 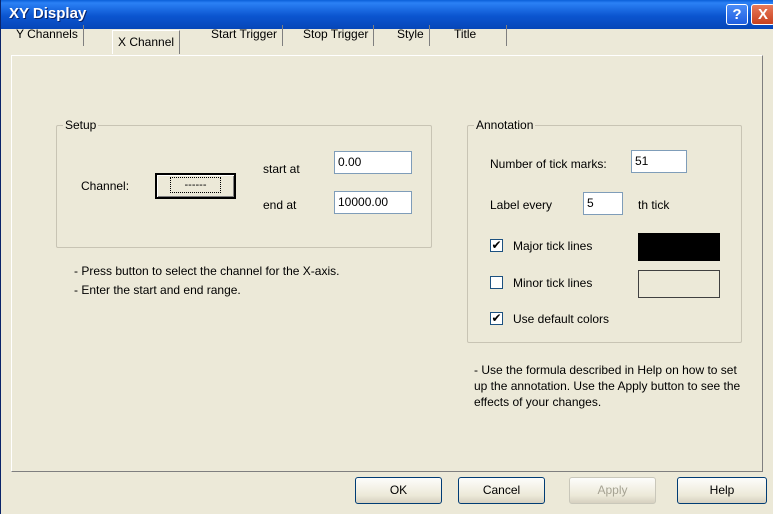 What do you see at coordinates (679, 284) in the screenshot?
I see `minor-tick-color-swatch` at bounding box center [679, 284].